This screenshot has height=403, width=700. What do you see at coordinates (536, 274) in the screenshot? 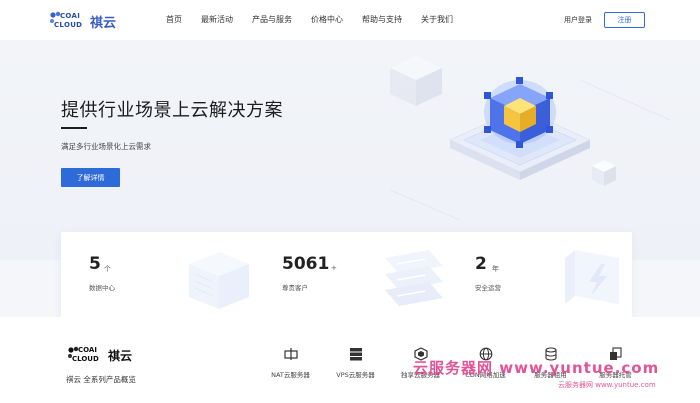
I see `stat-security: 2 年 安全运营` at bounding box center [536, 274].